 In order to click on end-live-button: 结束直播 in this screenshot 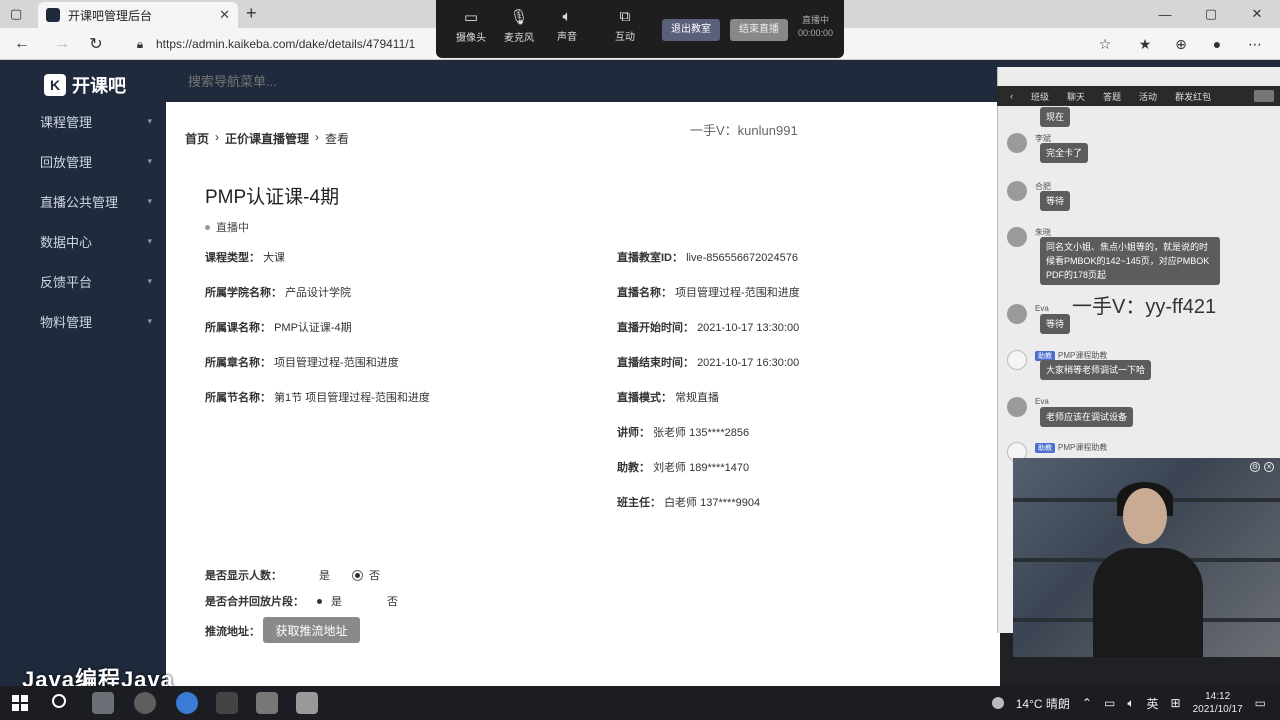, I will do `click(759, 30)`.